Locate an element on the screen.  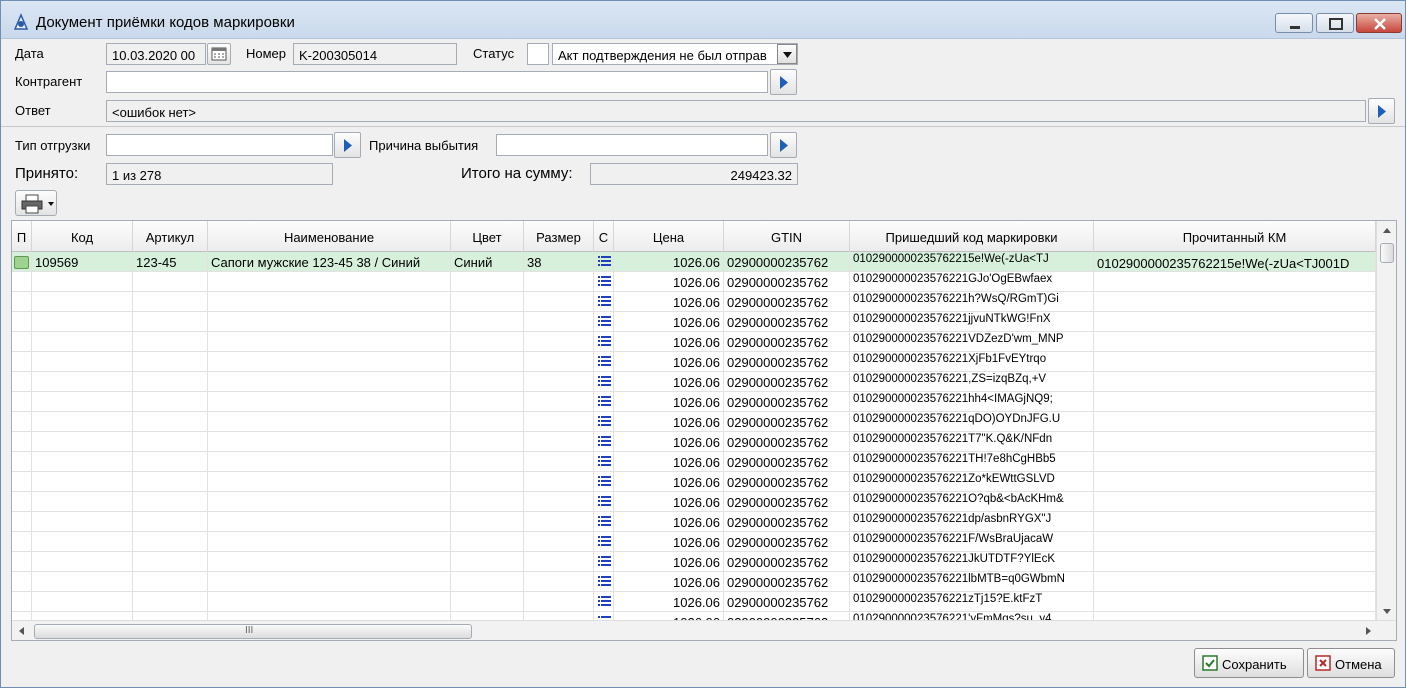
column-header-price: Цена is located at coordinates (669, 236).